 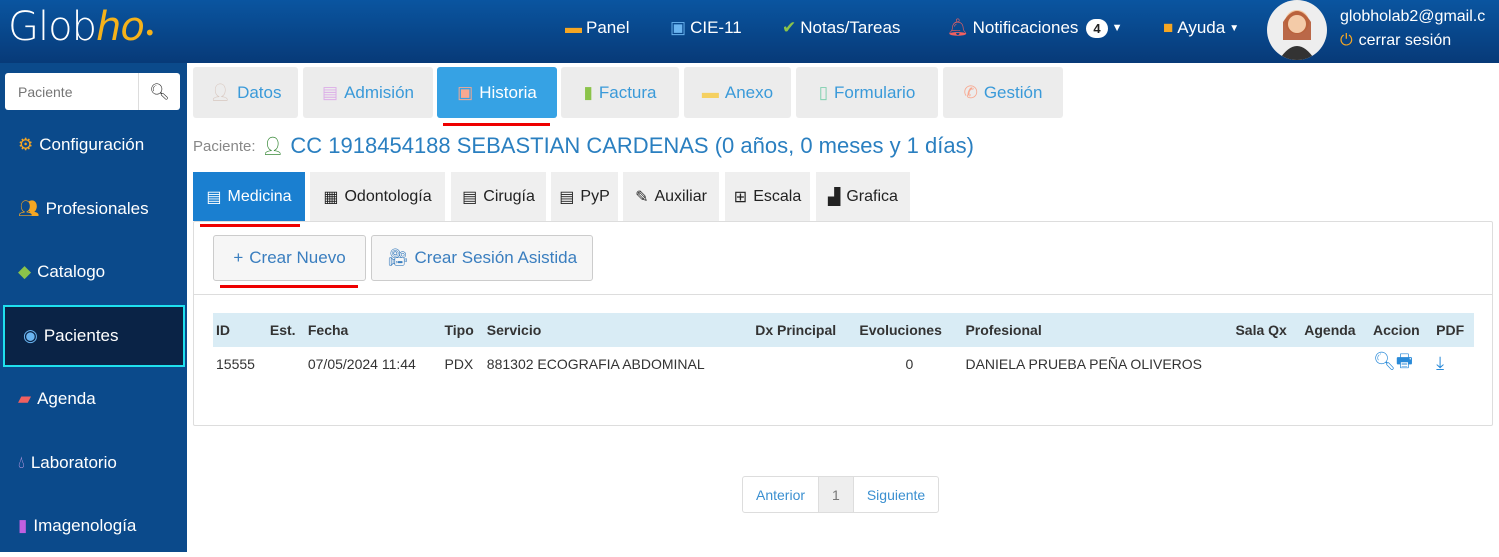 What do you see at coordinates (789, 27) in the screenshot?
I see `check-circle-icon: ✔` at bounding box center [789, 27].